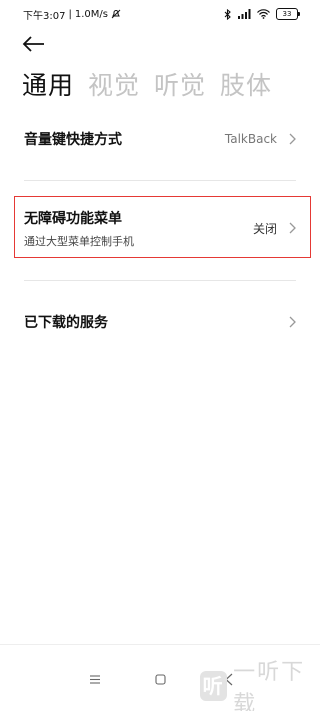 The image size is (320, 711). Describe the element at coordinates (246, 84) in the screenshot. I see `tab-physical: 肢体` at that location.